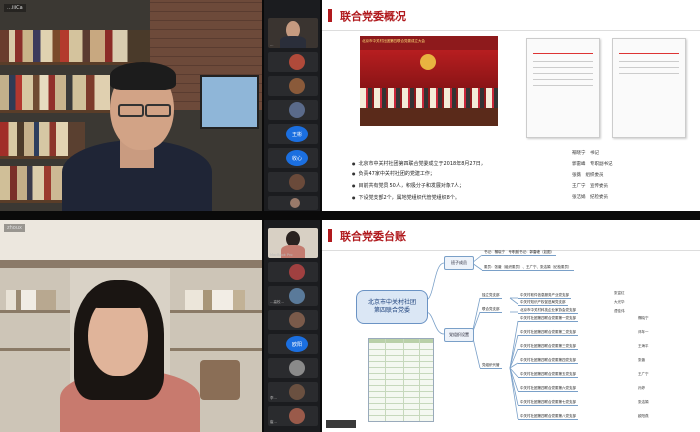 The image size is (700, 432). What do you see at coordinates (491, 310) in the screenshot?
I see `sub-branch: 联合党支部` at bounding box center [491, 310].